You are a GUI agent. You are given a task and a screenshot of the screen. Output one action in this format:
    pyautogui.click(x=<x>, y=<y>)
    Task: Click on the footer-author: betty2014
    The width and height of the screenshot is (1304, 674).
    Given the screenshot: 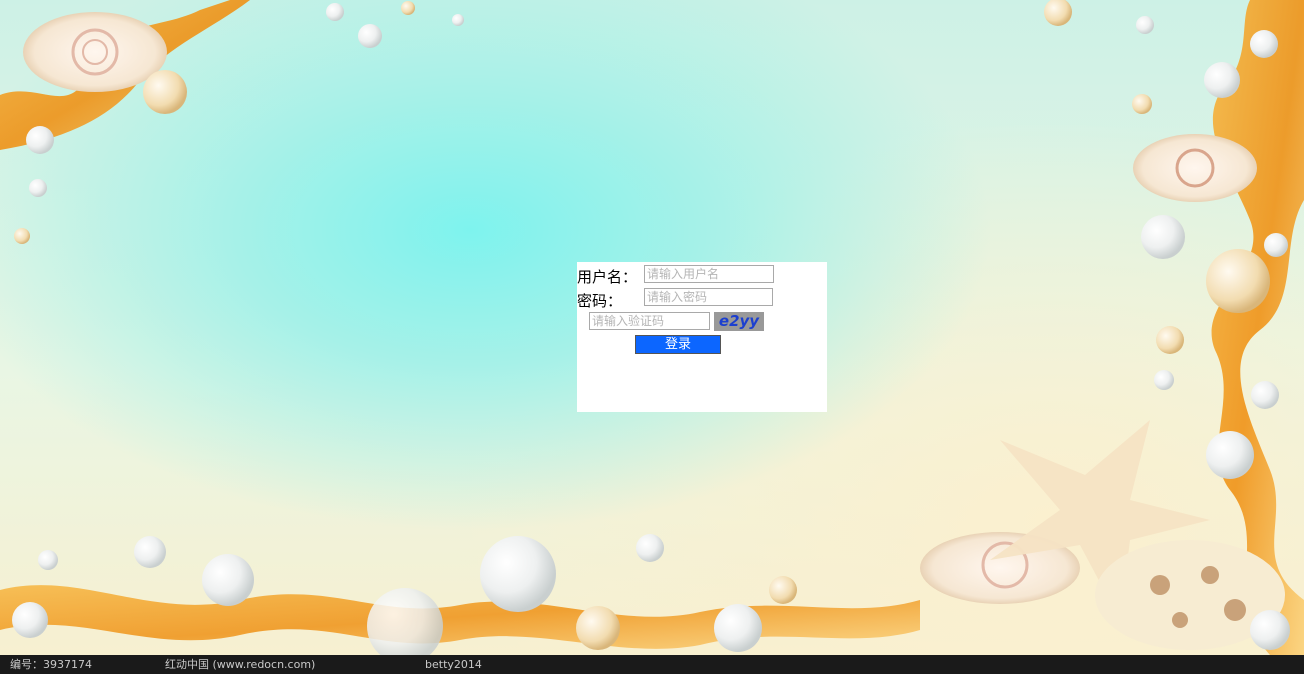 What is the action you would take?
    pyautogui.click(x=453, y=664)
    